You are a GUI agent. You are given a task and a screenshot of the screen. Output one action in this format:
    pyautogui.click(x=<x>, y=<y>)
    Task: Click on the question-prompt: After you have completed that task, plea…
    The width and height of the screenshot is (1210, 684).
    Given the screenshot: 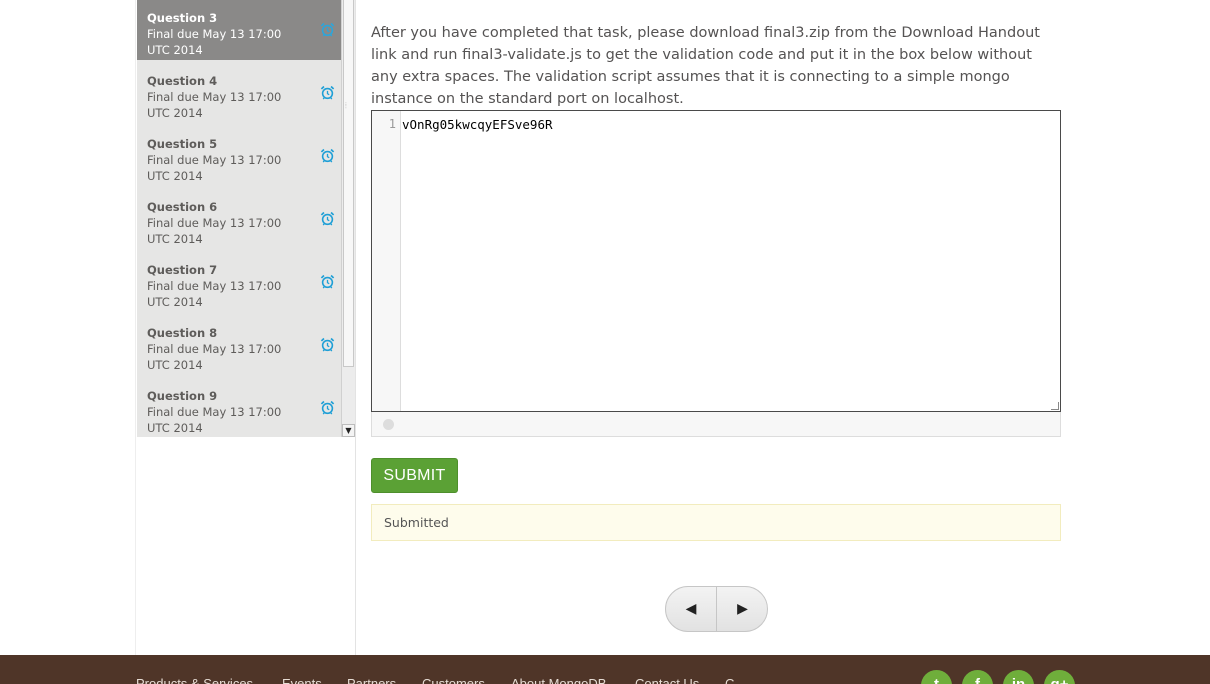 What is the action you would take?
    pyautogui.click(x=705, y=66)
    